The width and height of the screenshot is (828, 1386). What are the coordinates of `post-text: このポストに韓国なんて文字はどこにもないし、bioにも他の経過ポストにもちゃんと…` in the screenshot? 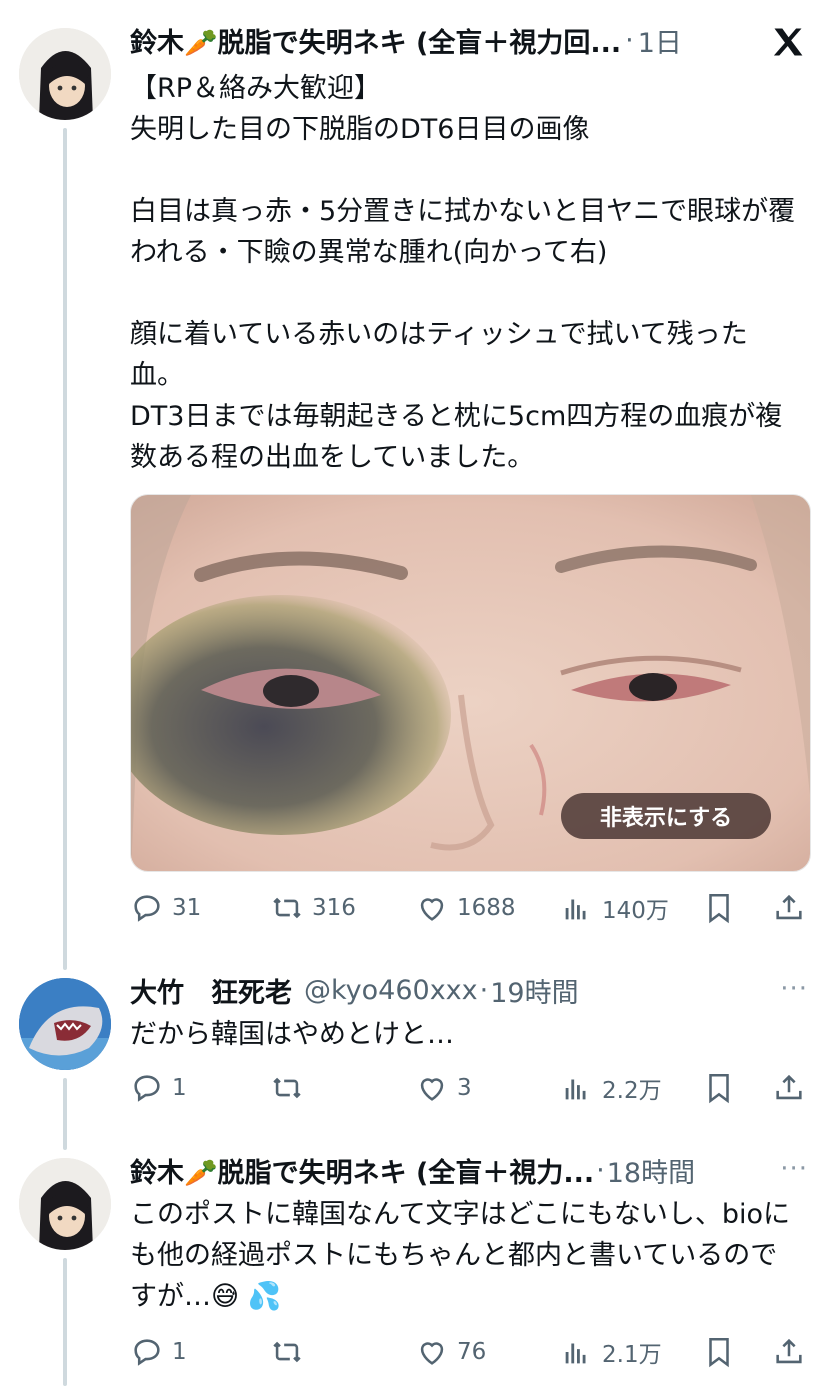 It's located at (460, 1255).